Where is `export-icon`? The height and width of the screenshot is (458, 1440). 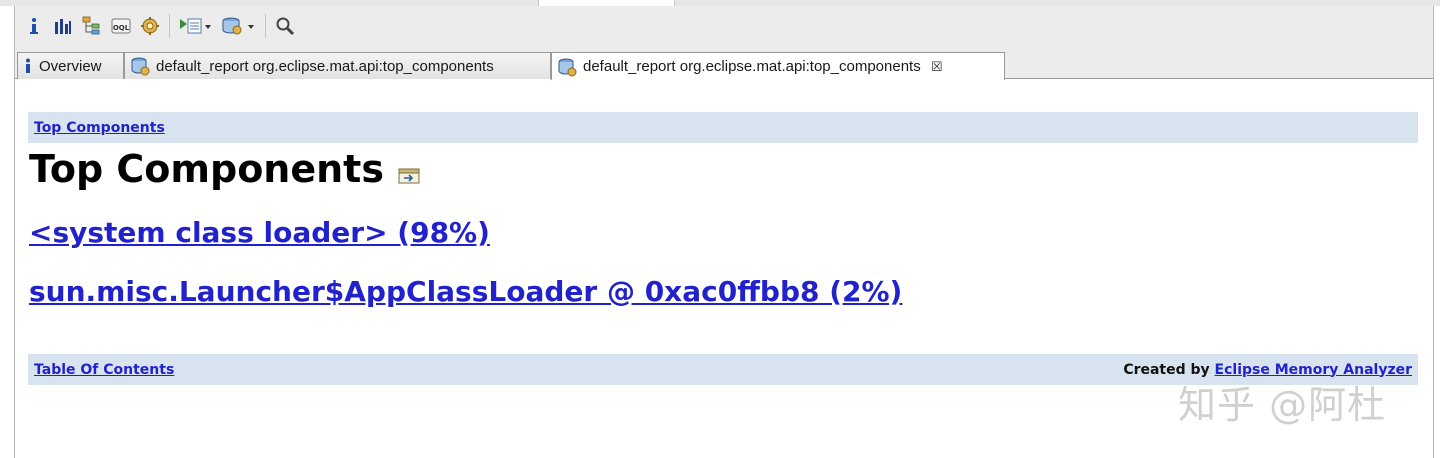 export-icon is located at coordinates (409, 175).